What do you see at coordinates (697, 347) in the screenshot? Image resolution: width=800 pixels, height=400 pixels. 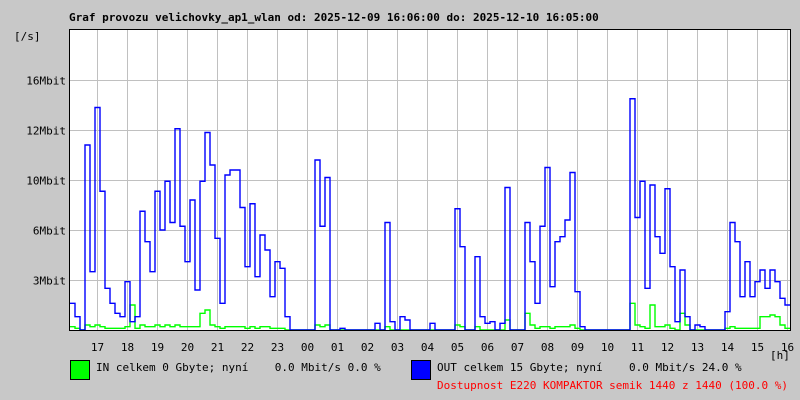 I see `x-tick-label: 13` at bounding box center [697, 347].